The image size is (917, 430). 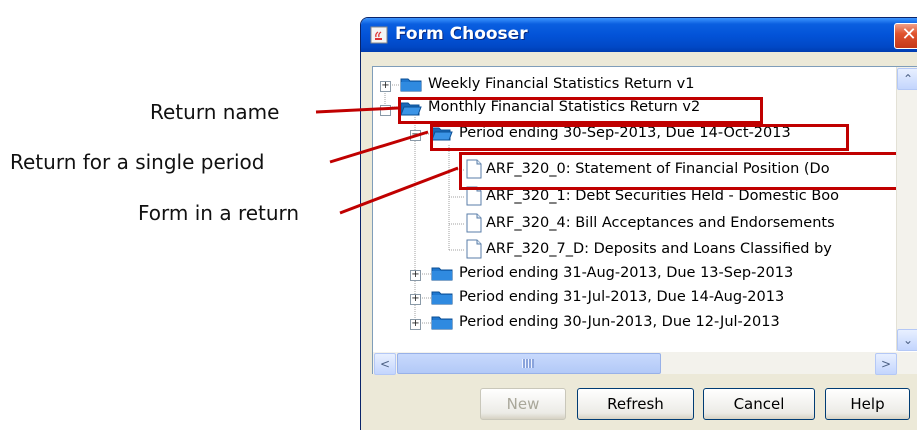 I want to click on highlight-single-period, so click(x=639, y=137).